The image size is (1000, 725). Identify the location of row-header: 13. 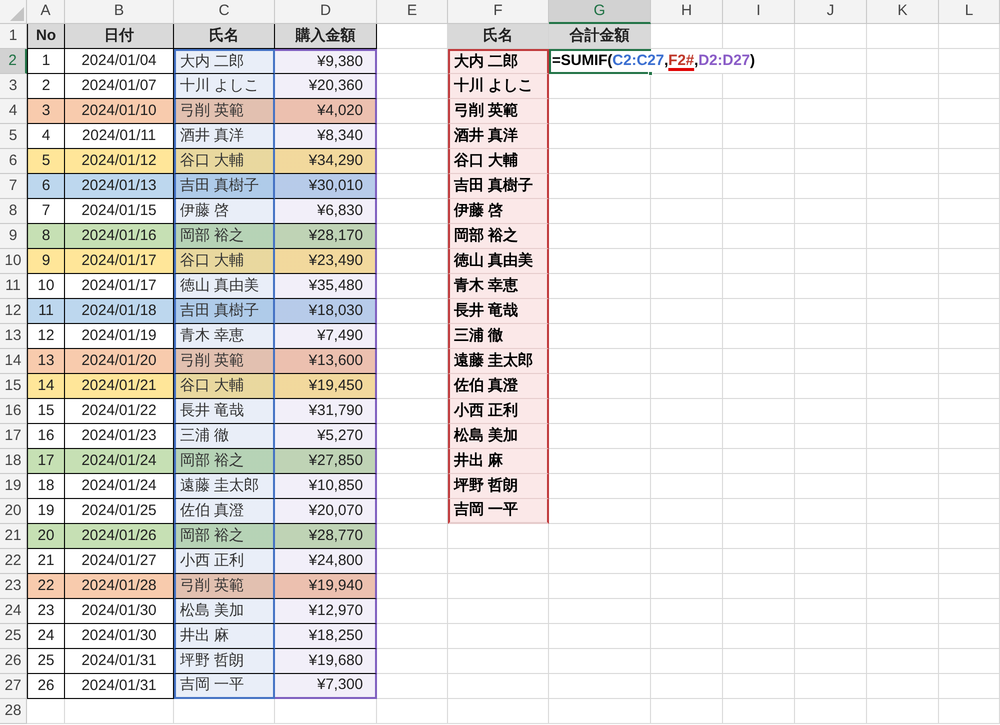
(13, 336).